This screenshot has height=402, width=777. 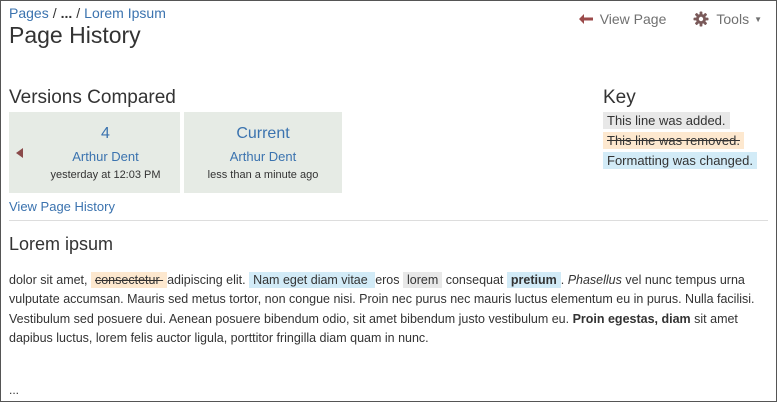 I want to click on key-added-line: This line was added., so click(x=666, y=120).